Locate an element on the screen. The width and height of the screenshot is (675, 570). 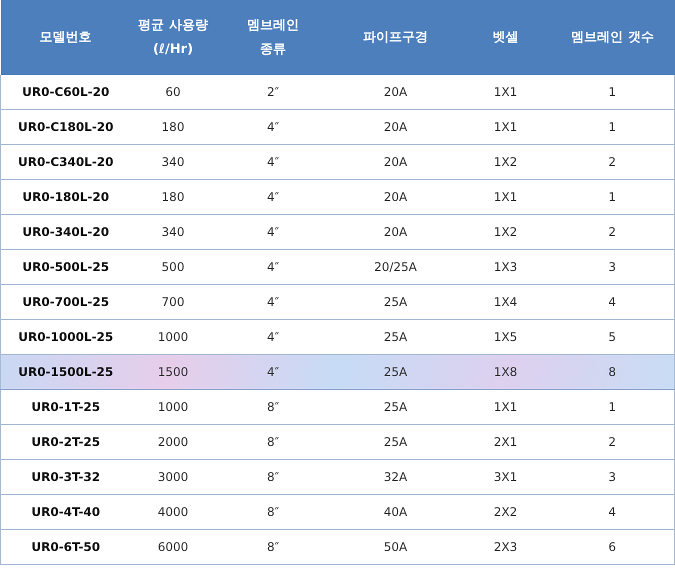
model-cell: UR0-4T-40 is located at coordinates (65, 512).